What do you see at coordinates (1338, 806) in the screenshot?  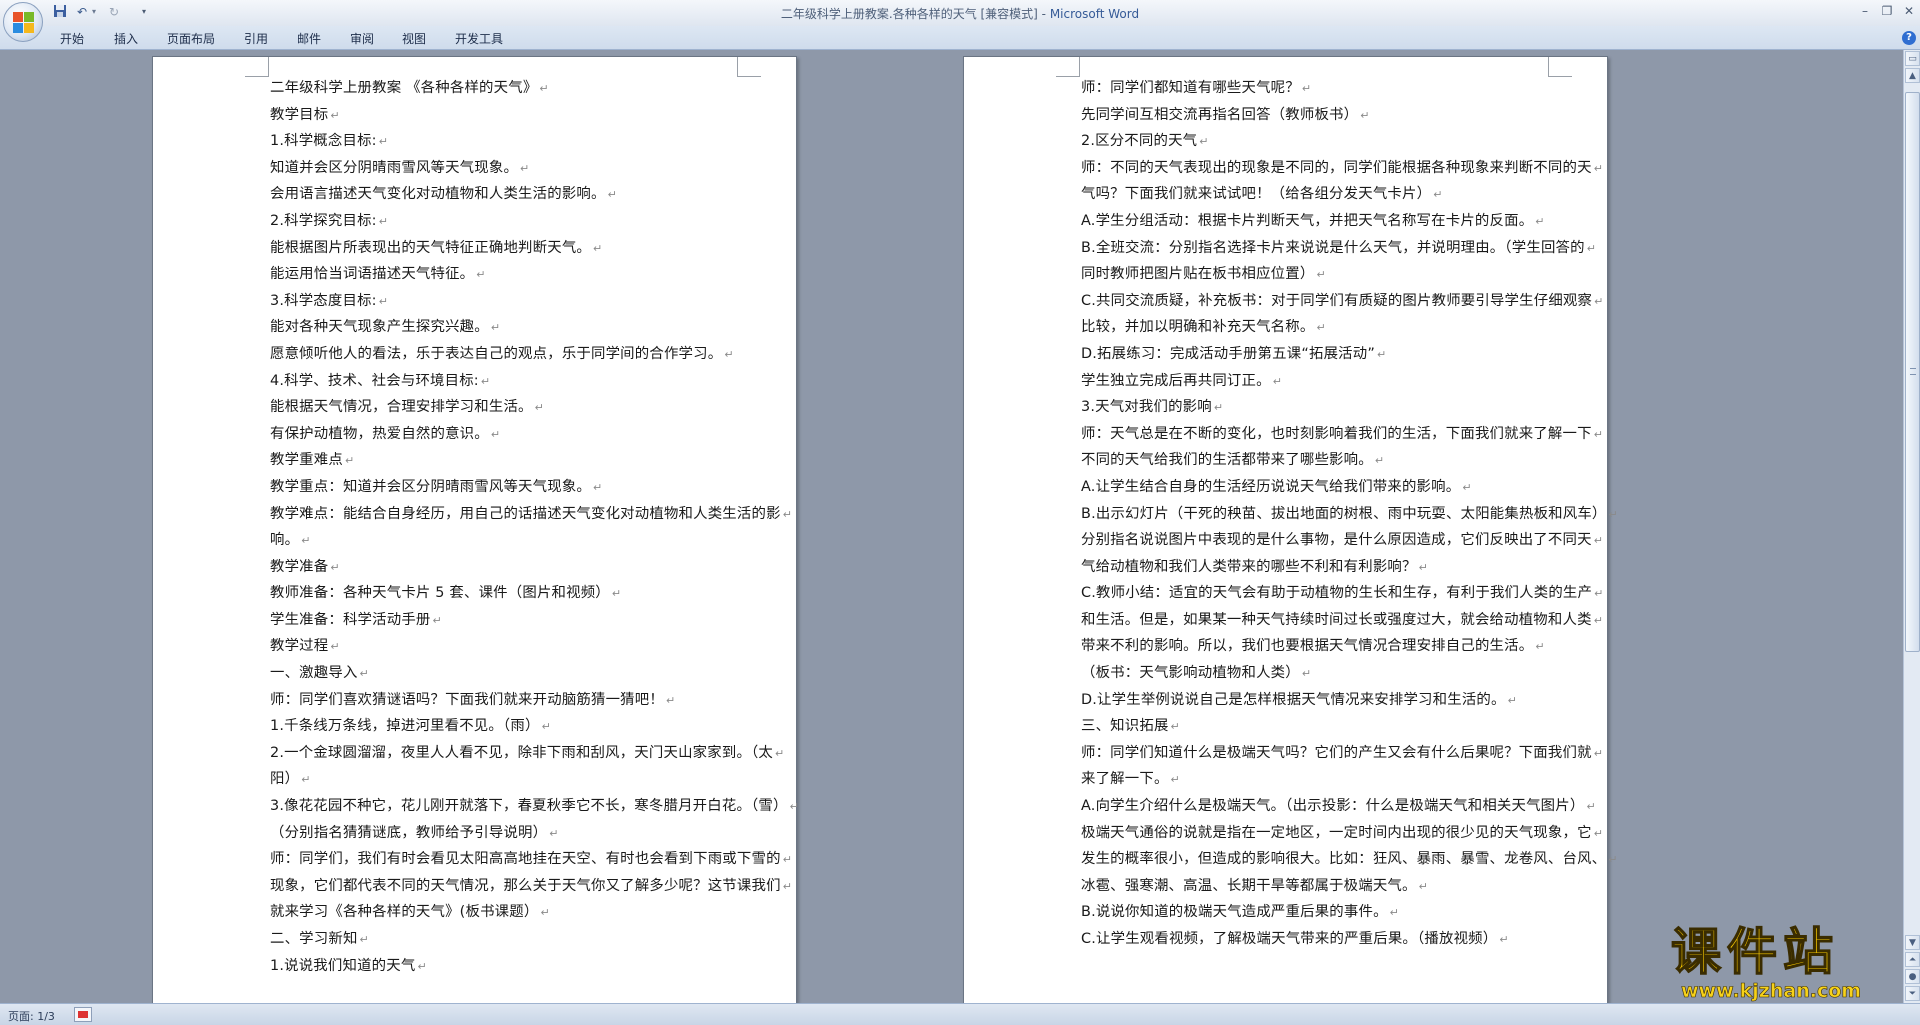 I see `document-line: A.向学生介绍什么是极端天气。（出示投影：什么是极端天气和相关天气图片） ↵` at bounding box center [1338, 806].